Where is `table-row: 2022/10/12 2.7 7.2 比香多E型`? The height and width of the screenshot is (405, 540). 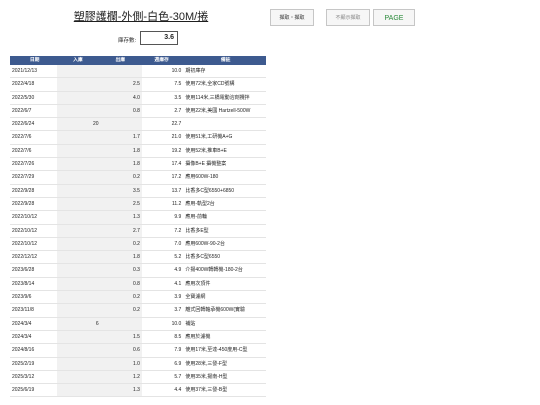
table-row: 2022/10/12 2.7 7.2 比香多E型 is located at coordinates (138, 231).